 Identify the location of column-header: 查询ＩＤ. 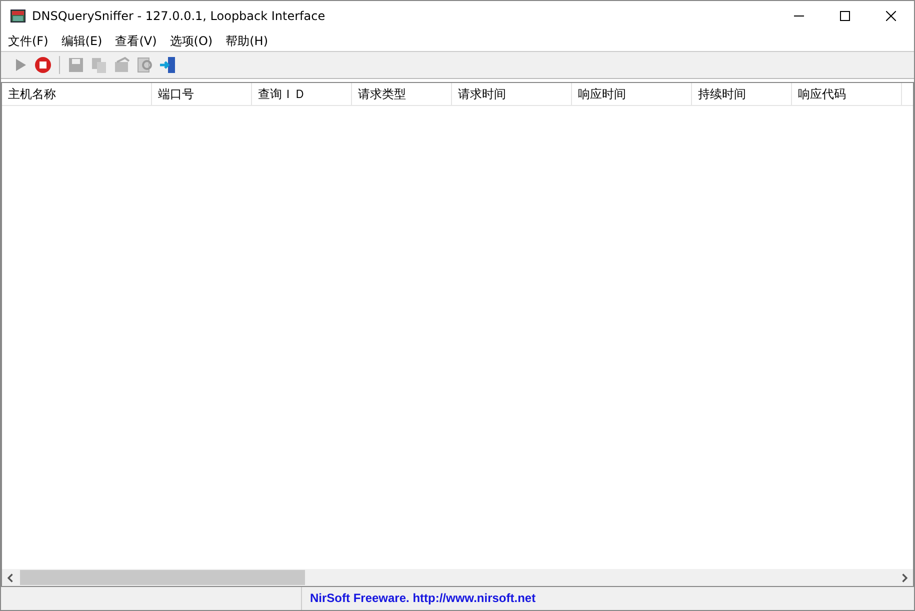
(302, 94).